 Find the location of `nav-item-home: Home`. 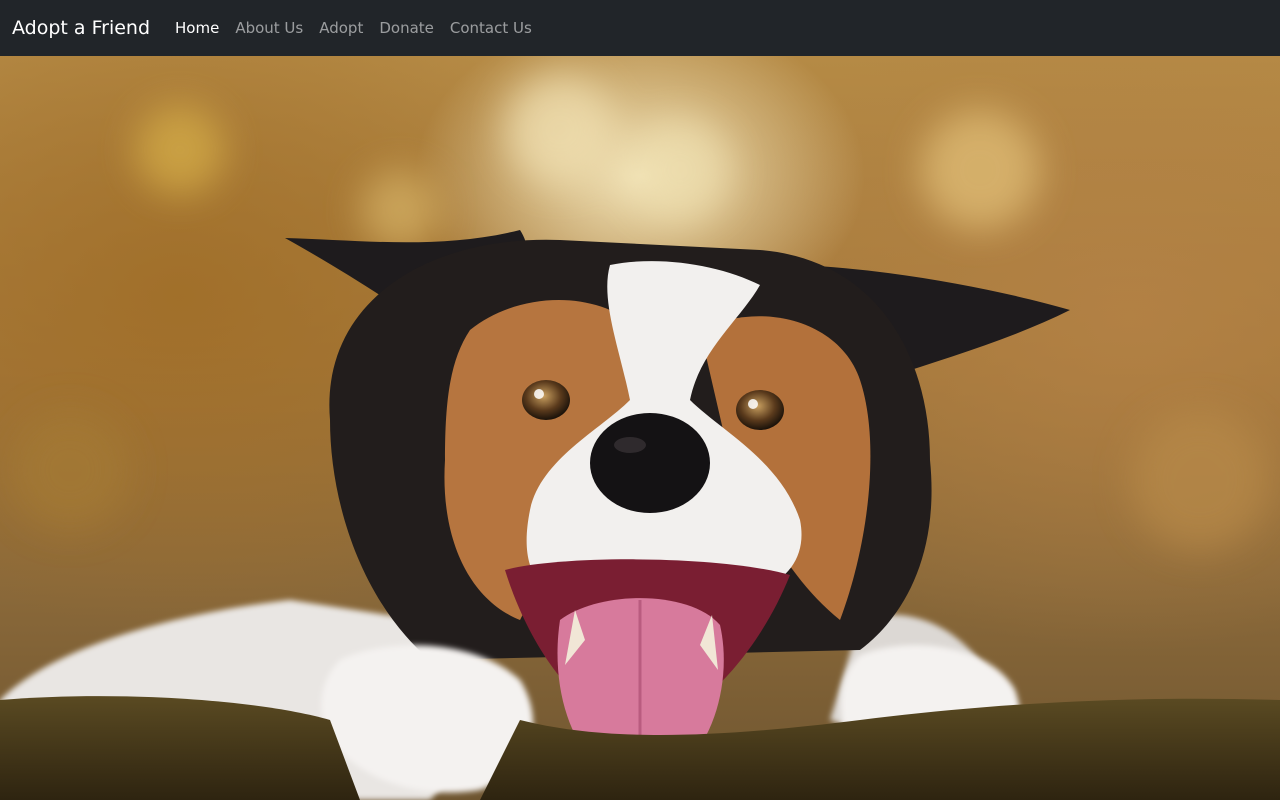

nav-item-home: Home is located at coordinates (197, 28).